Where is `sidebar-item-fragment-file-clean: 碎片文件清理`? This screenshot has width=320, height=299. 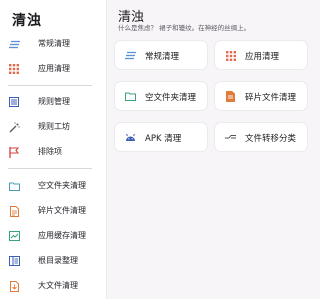
sidebar-item-fragment-file-clean: 碎片文件清理 is located at coordinates (53, 211).